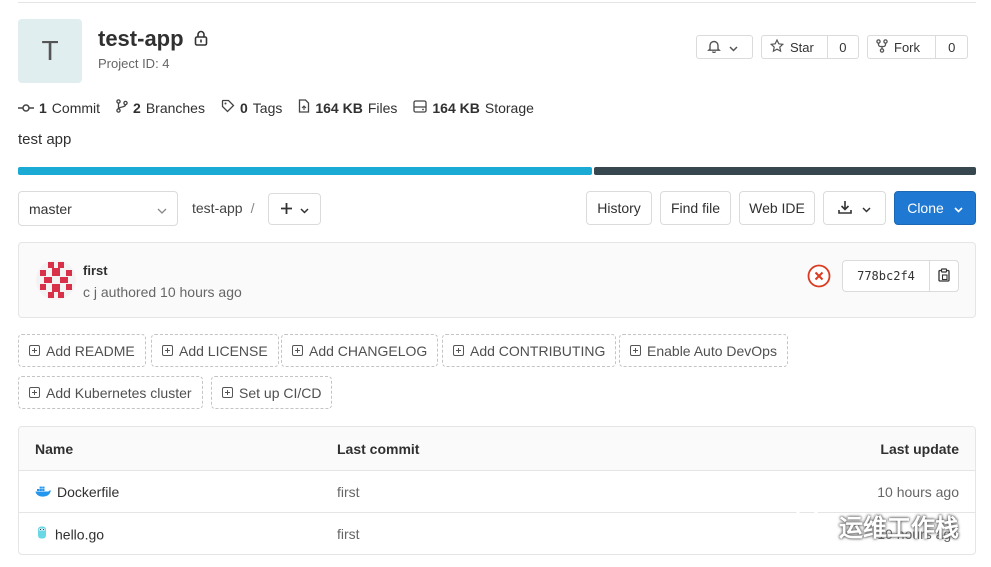  I want to click on project-description: test app, so click(45, 139).